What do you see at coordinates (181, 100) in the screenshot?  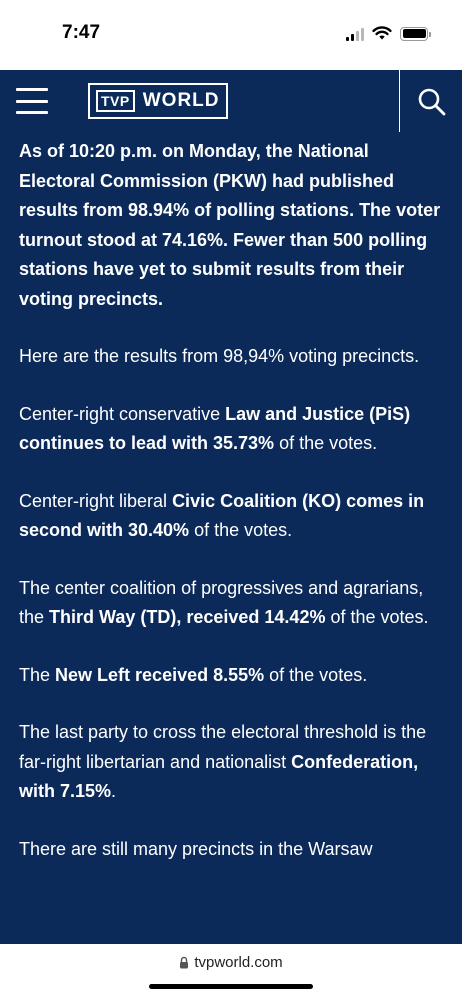 I see `logo-world: WORLD` at bounding box center [181, 100].